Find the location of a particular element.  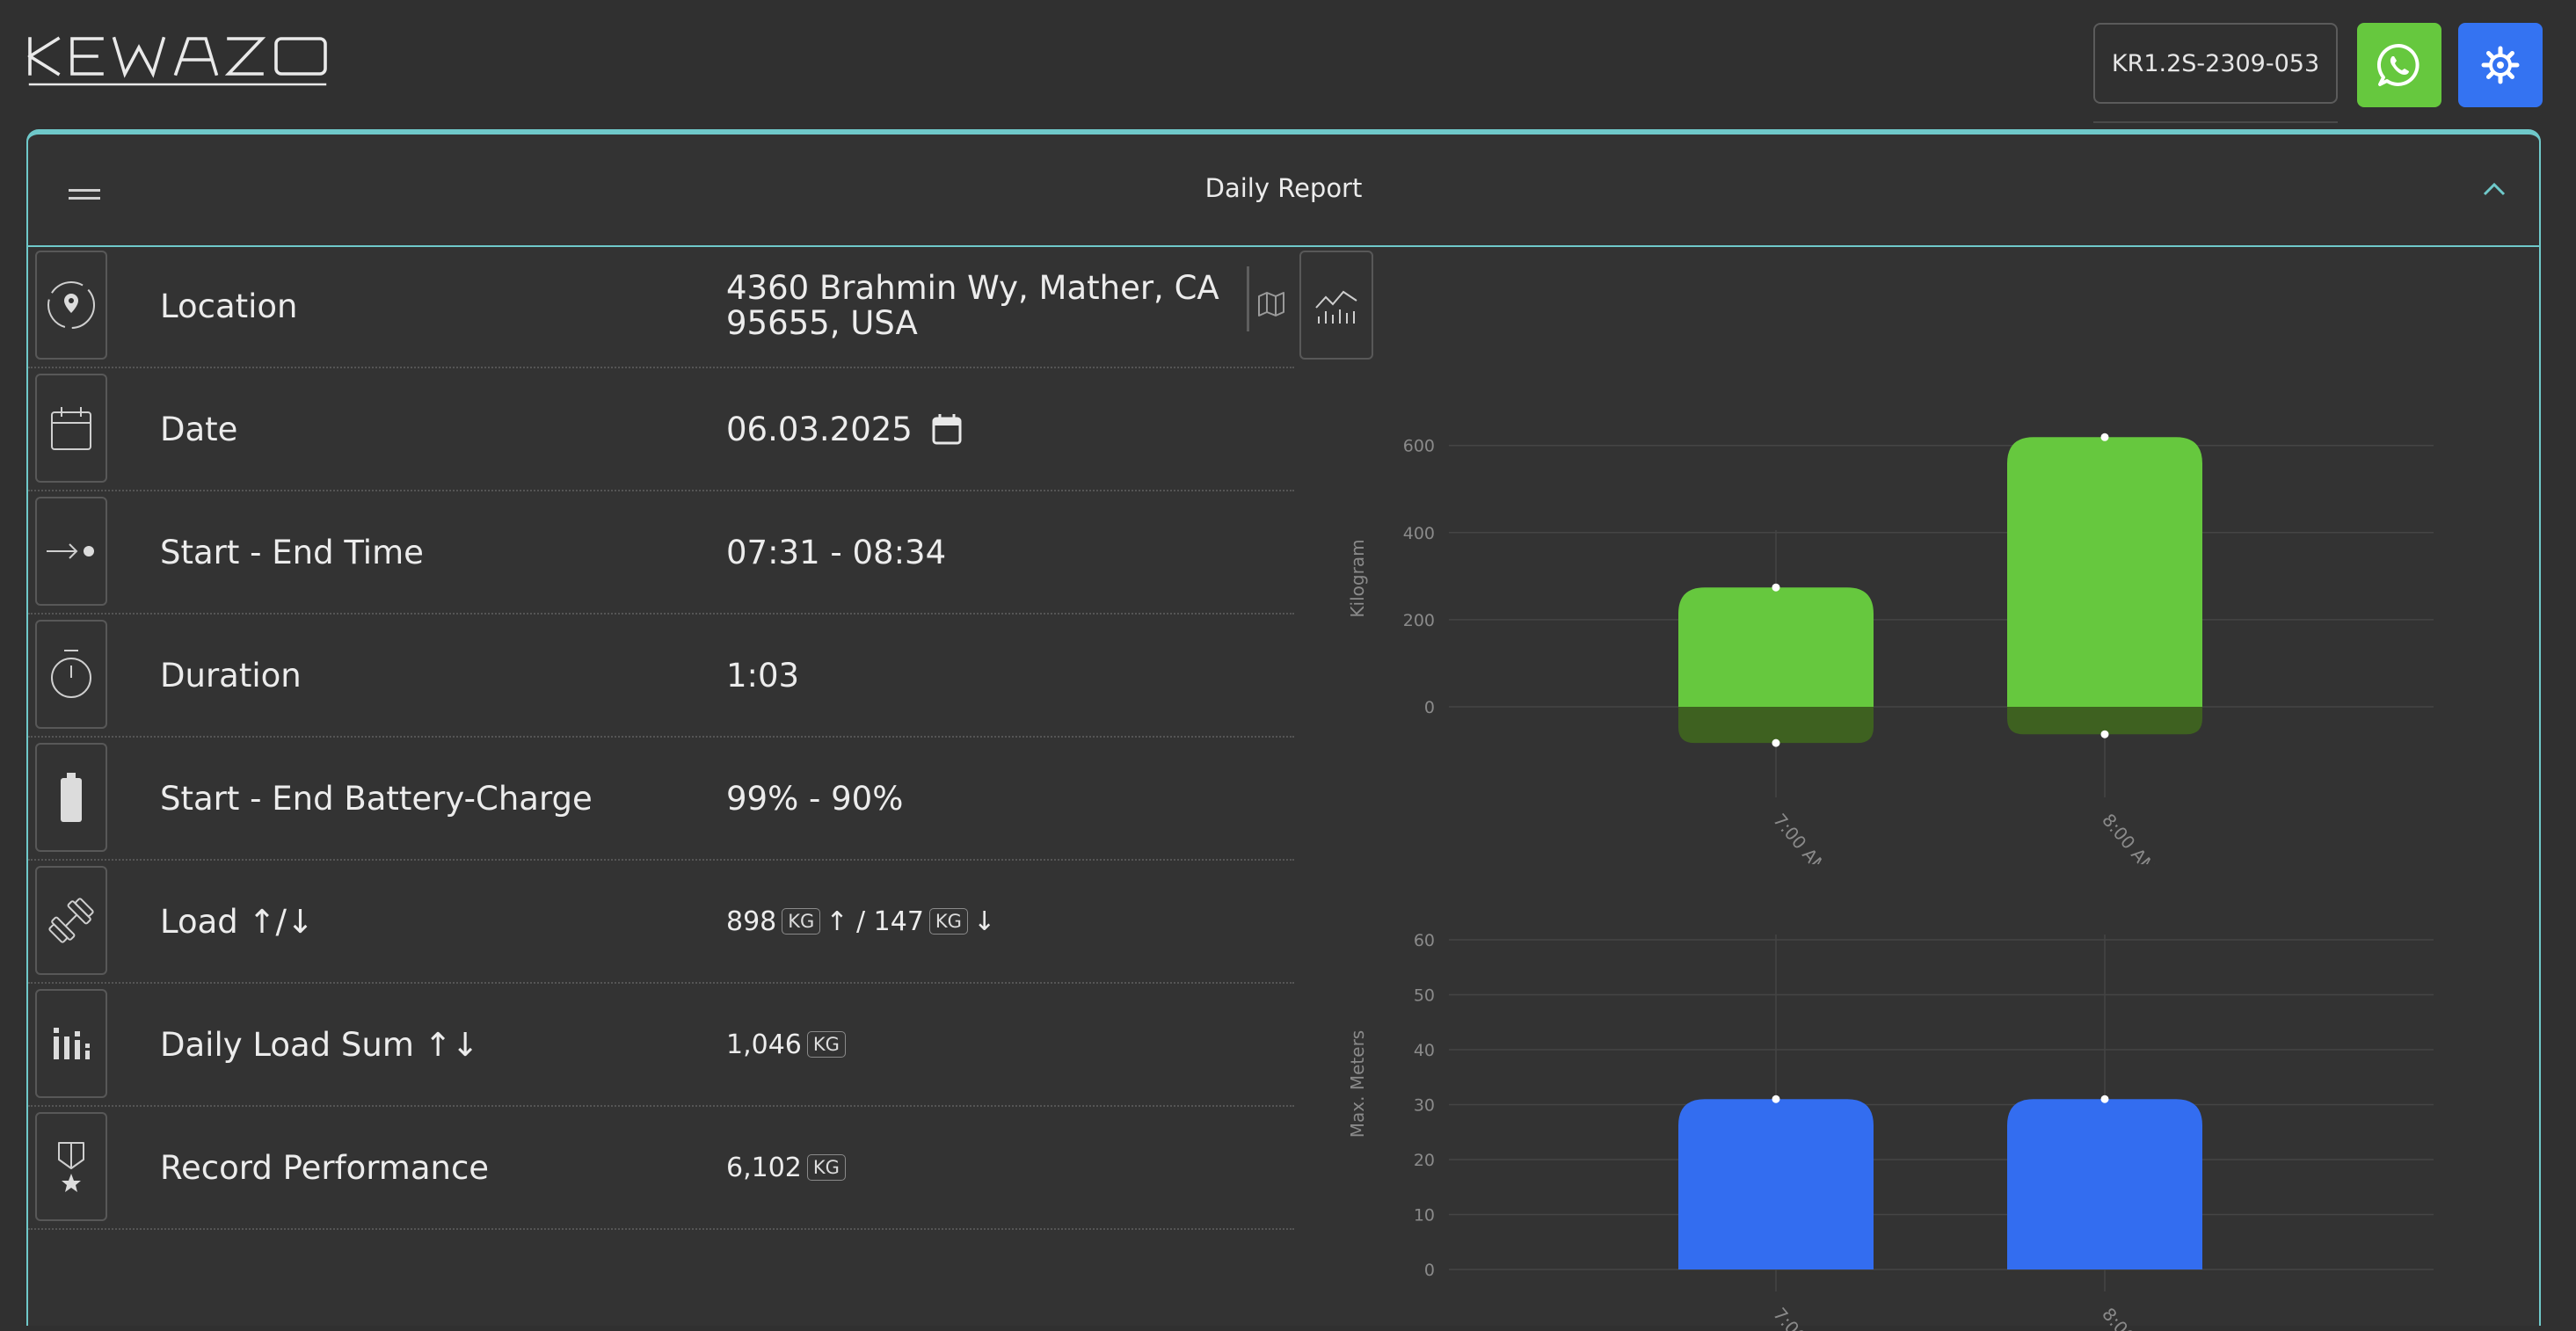

battery-value: 99% - 90% is located at coordinates (815, 799).